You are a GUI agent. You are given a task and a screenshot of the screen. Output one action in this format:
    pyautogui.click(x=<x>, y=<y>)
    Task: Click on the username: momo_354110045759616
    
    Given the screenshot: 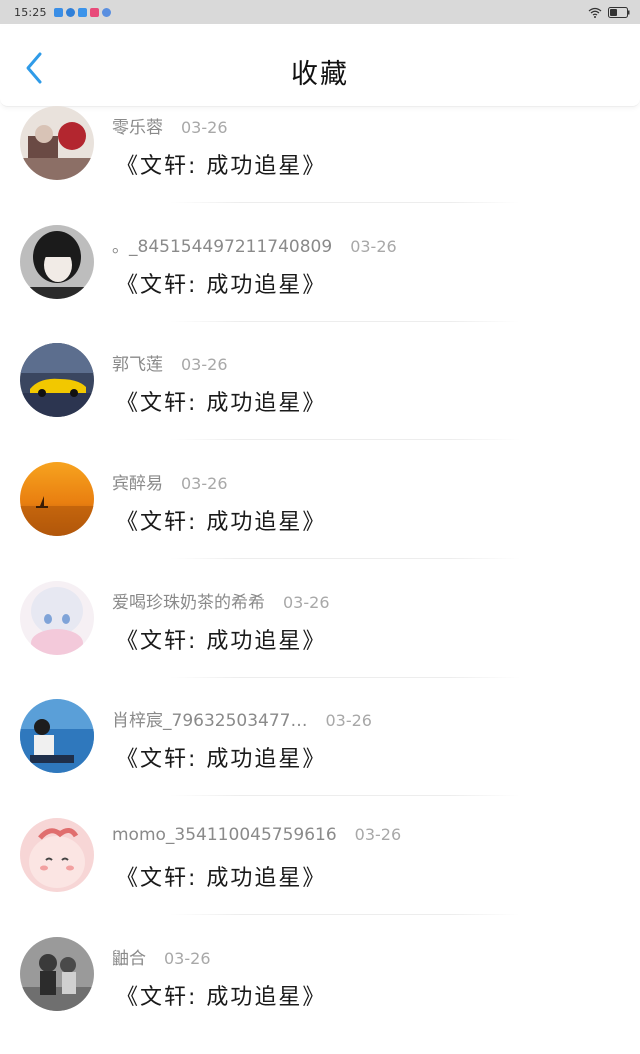 What is the action you would take?
    pyautogui.click(x=224, y=835)
    